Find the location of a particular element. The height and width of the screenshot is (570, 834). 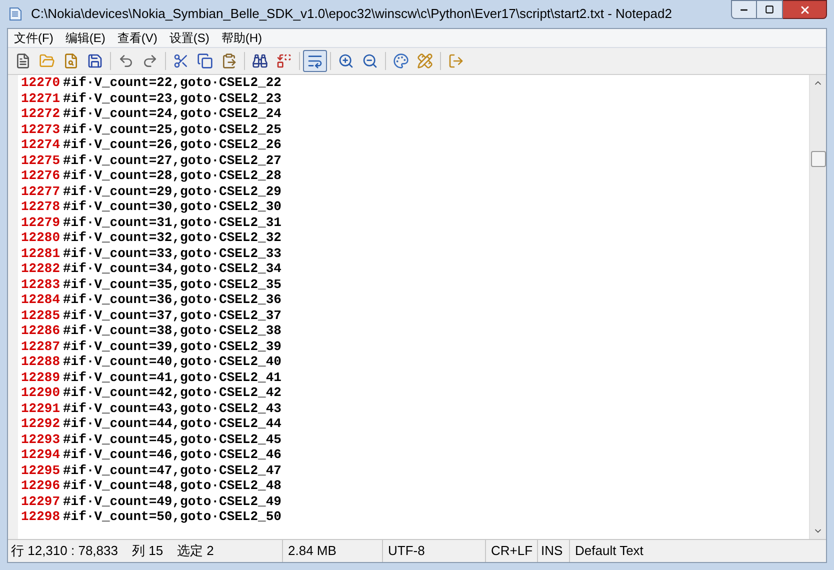

menu-item: 帮助(H) is located at coordinates (241, 38).